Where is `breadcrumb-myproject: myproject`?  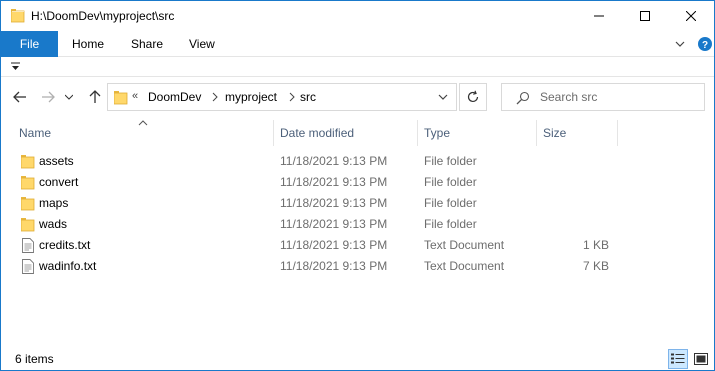 breadcrumb-myproject: myproject is located at coordinates (251, 97).